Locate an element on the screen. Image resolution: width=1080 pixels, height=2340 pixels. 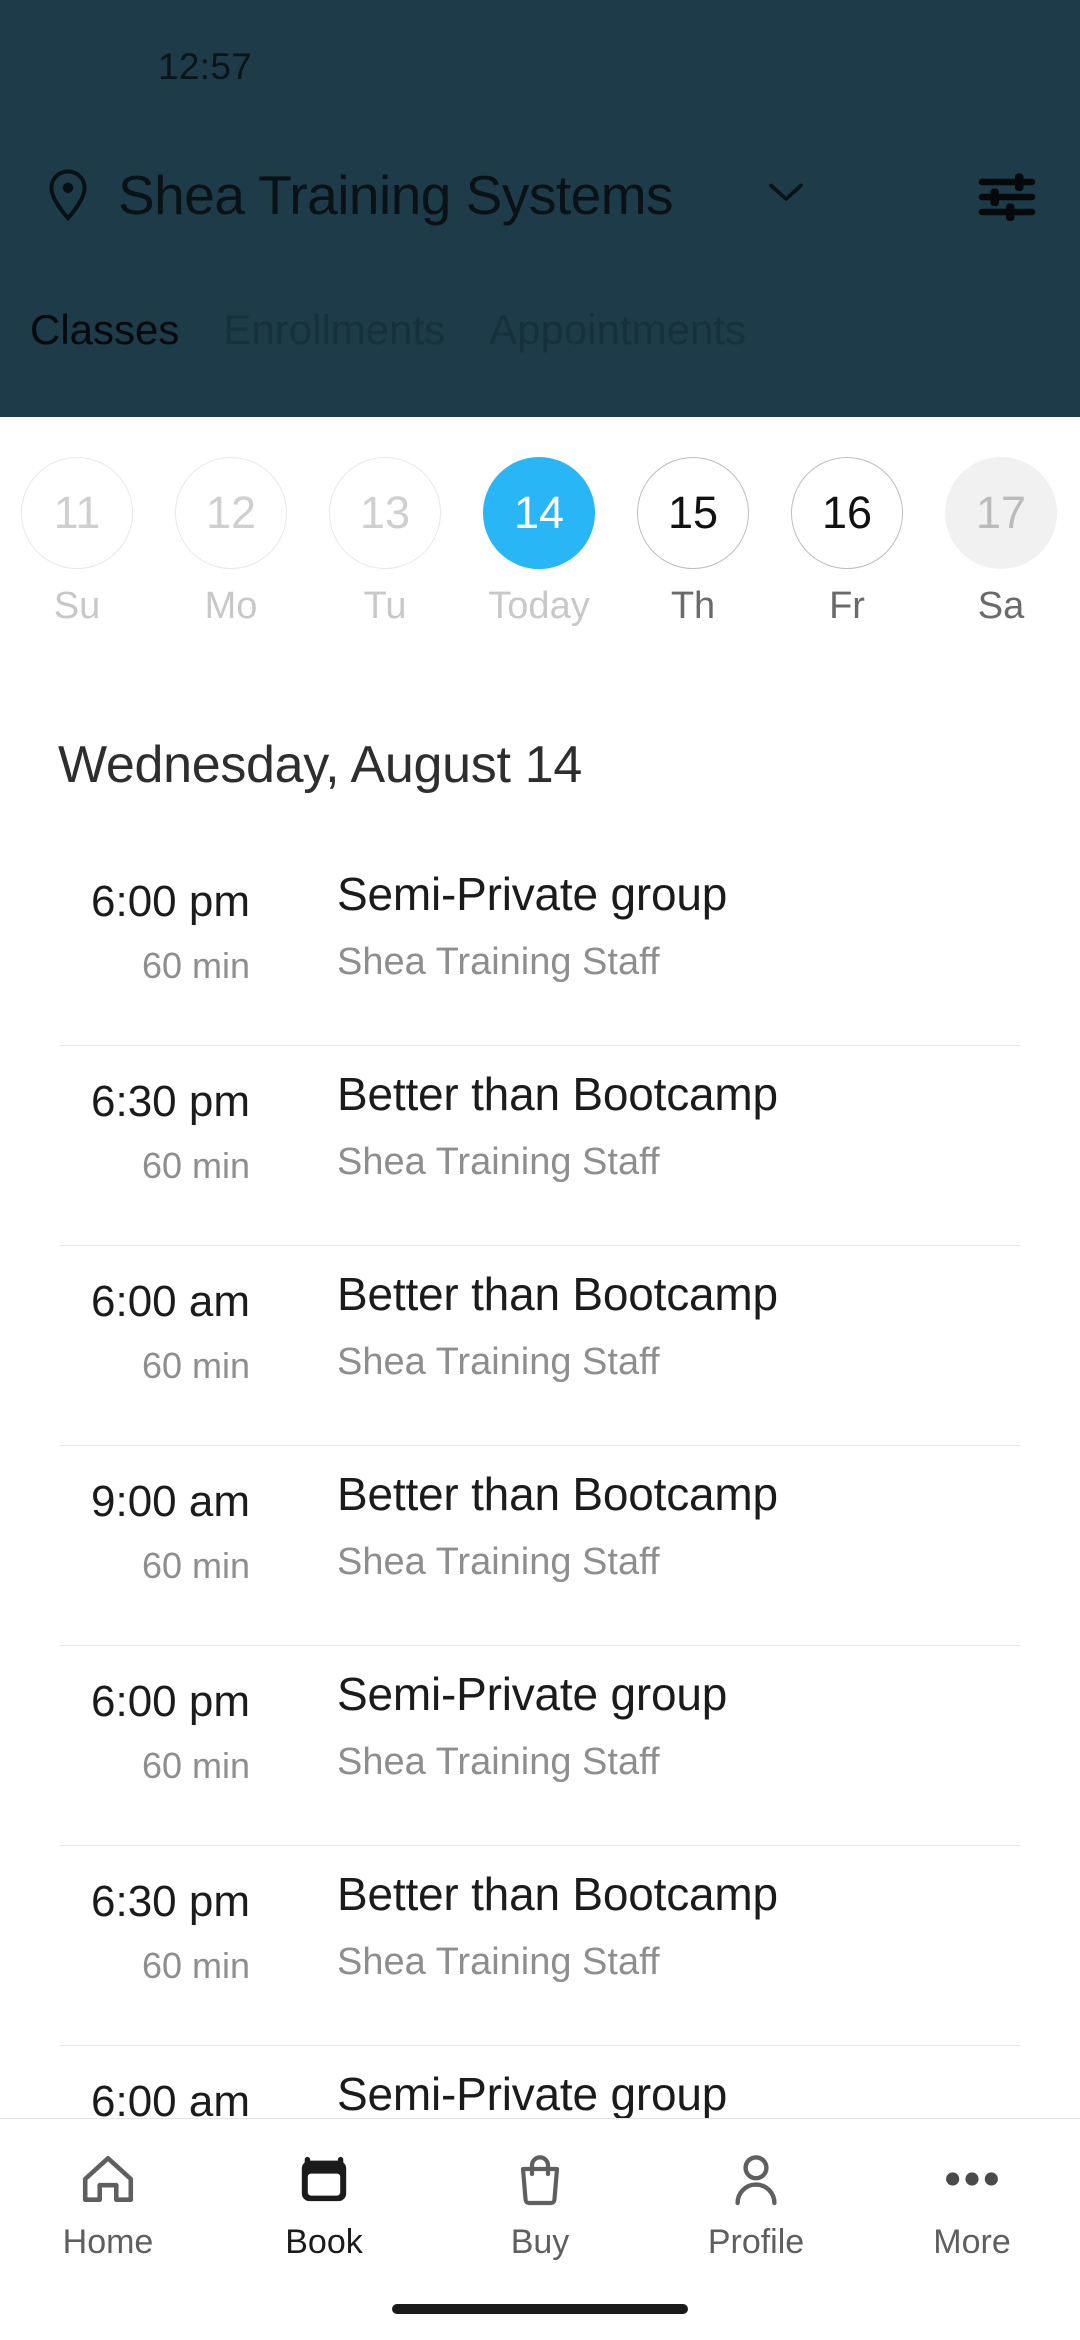
tab-enrollments: Enrollments is located at coordinates (334, 330).